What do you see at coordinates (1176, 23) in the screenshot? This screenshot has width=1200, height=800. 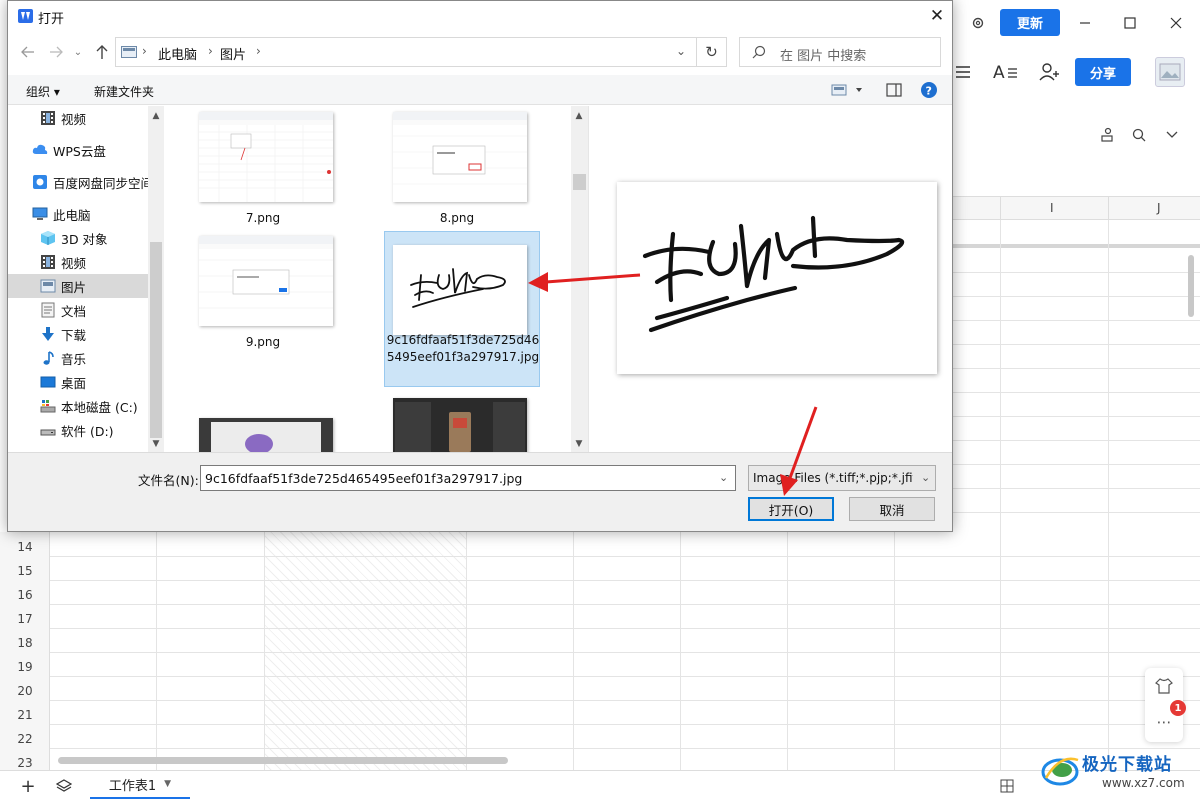 I see `window-close-icon` at bounding box center [1176, 23].